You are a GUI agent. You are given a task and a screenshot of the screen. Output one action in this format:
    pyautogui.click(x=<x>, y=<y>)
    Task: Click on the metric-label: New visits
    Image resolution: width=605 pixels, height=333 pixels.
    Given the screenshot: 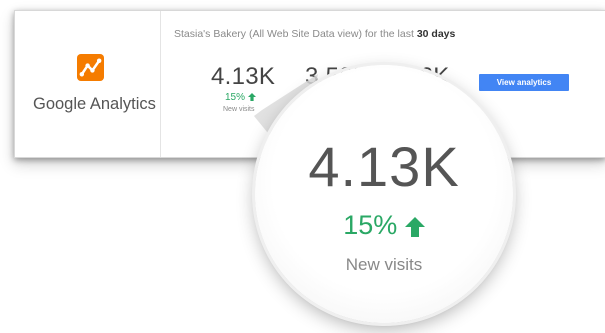 What is the action you would take?
    pyautogui.click(x=239, y=109)
    